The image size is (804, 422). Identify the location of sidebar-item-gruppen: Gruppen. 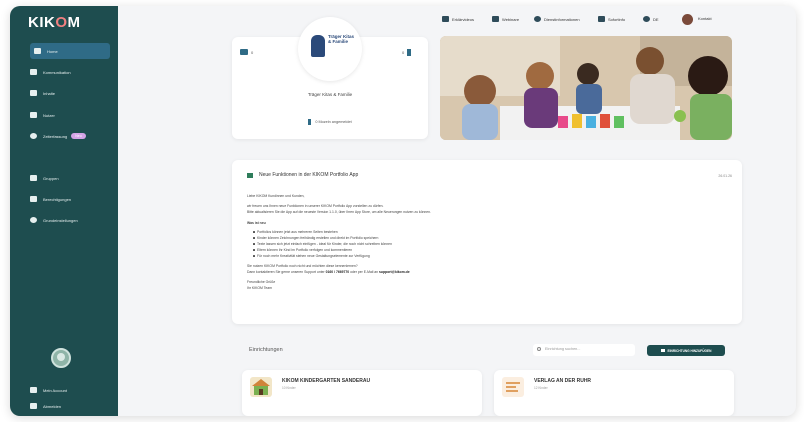
(70, 178).